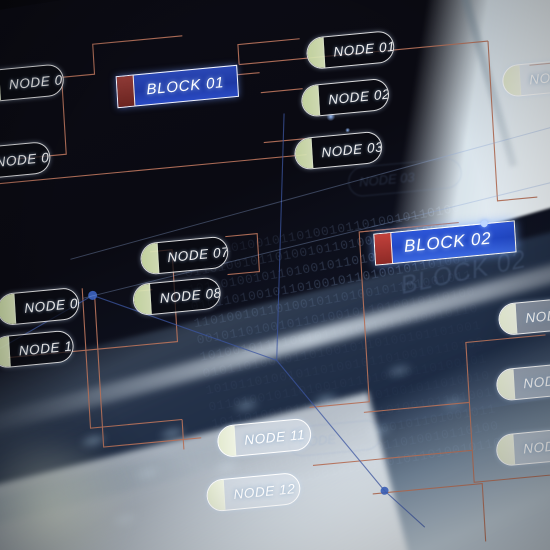 The height and width of the screenshot is (550, 550). Describe the element at coordinates (264, 491) in the screenshot. I see `node-label: NODE 12` at that location.